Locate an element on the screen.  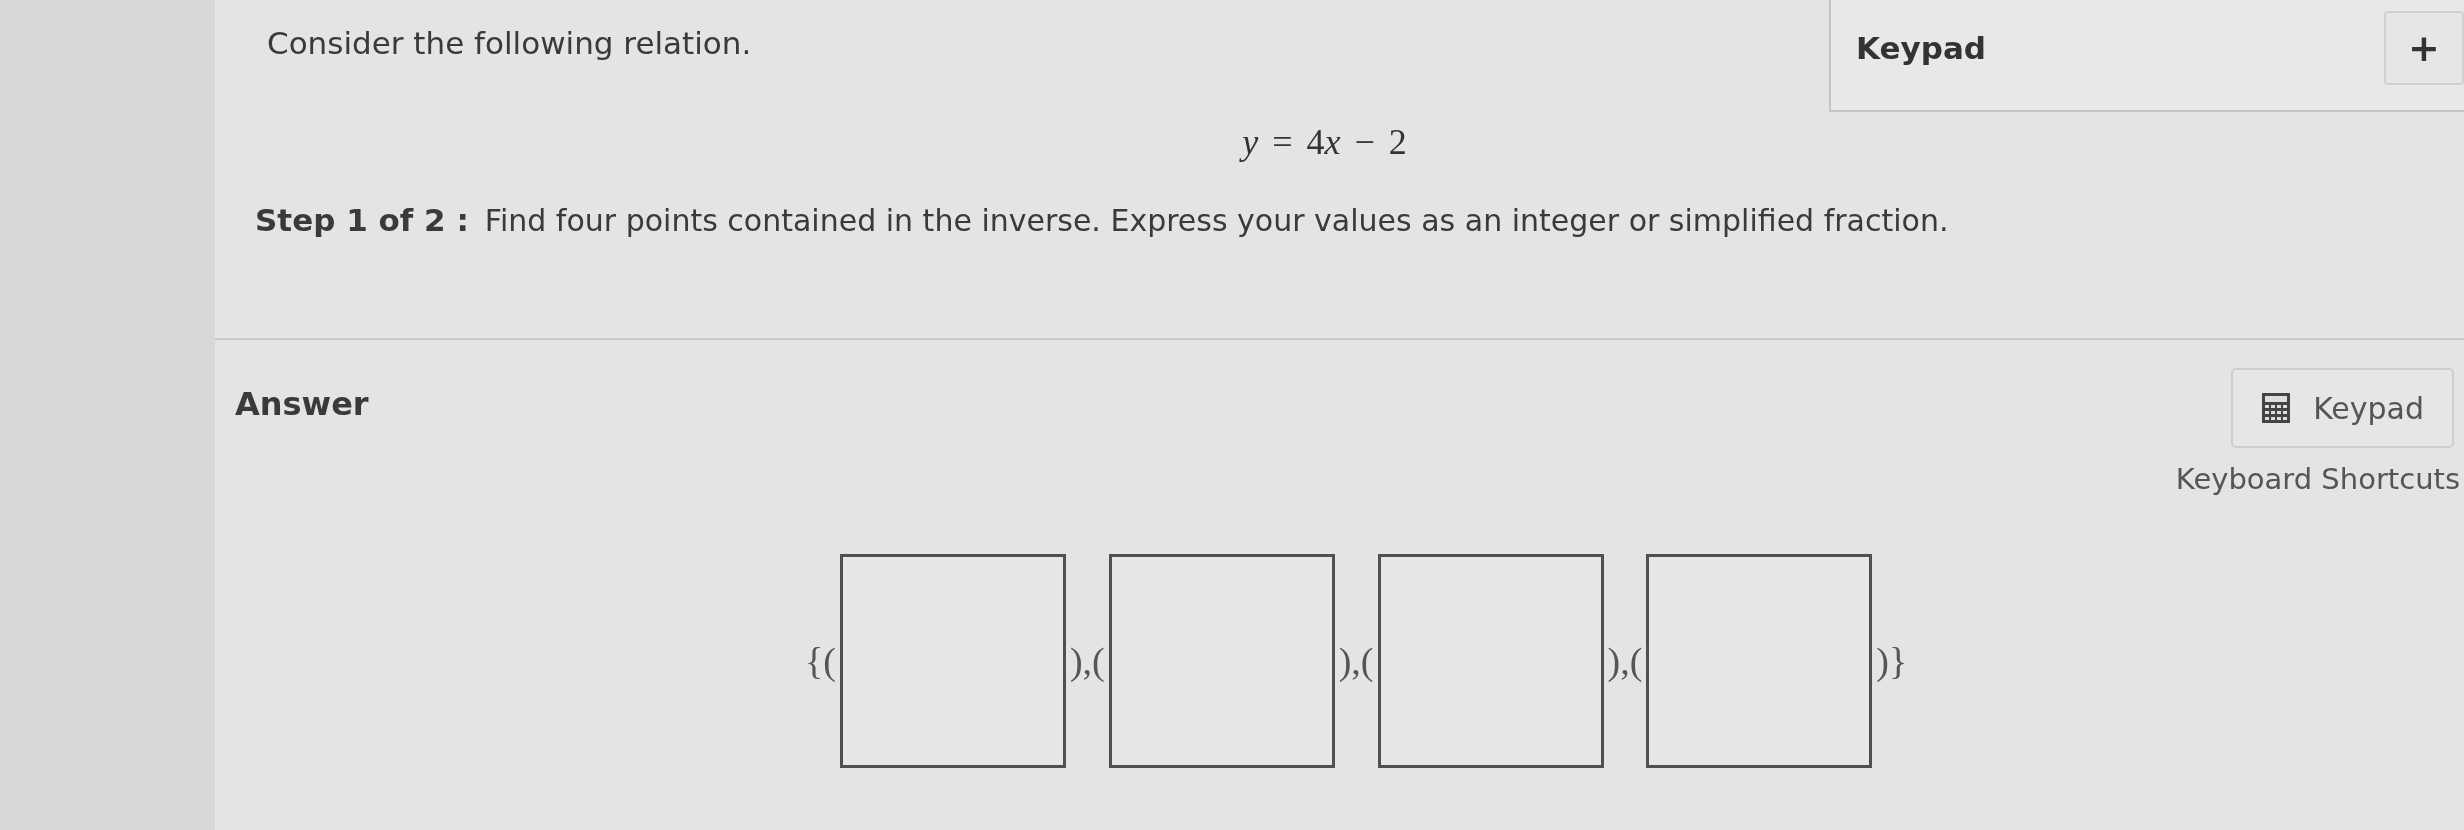
keypad-button: Keypad is located at coordinates (2342, 408).